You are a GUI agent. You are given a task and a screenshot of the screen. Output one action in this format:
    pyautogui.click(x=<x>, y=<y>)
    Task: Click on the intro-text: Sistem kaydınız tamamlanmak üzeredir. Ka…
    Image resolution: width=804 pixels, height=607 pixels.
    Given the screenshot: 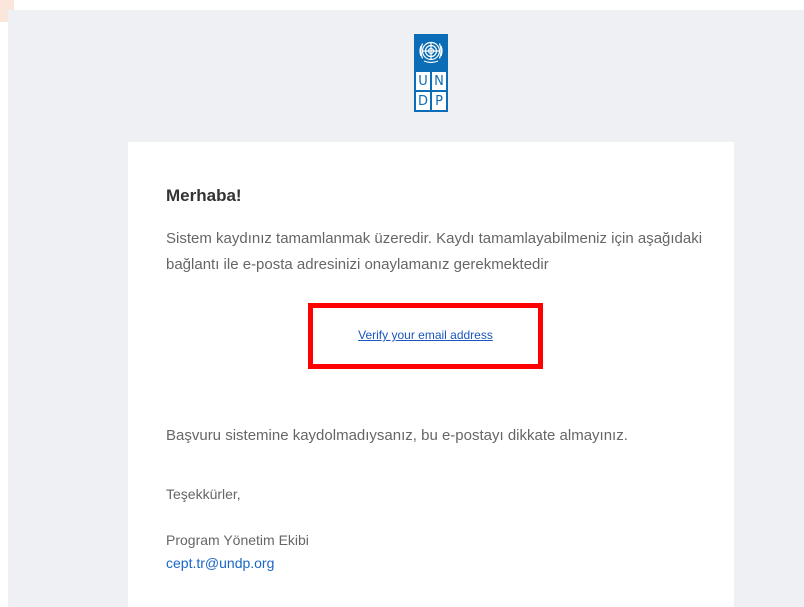 What is the action you would take?
    pyautogui.click(x=434, y=251)
    